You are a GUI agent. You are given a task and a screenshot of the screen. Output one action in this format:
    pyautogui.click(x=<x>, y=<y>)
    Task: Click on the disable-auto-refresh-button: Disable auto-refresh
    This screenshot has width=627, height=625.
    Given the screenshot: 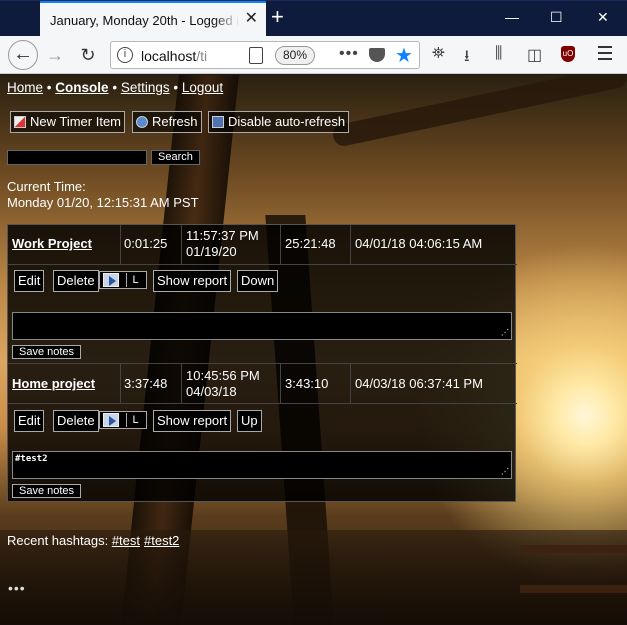 What is the action you would take?
    pyautogui.click(x=279, y=122)
    